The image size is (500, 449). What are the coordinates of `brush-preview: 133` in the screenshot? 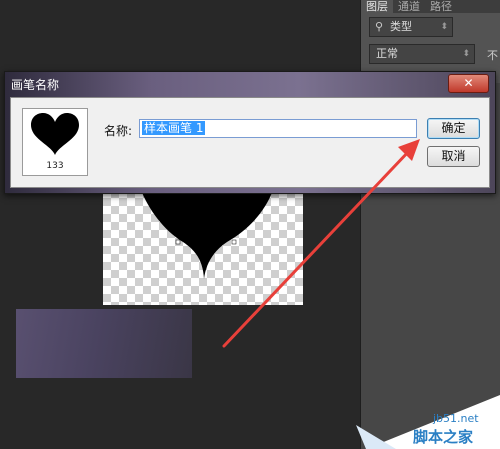 It's located at (55, 142).